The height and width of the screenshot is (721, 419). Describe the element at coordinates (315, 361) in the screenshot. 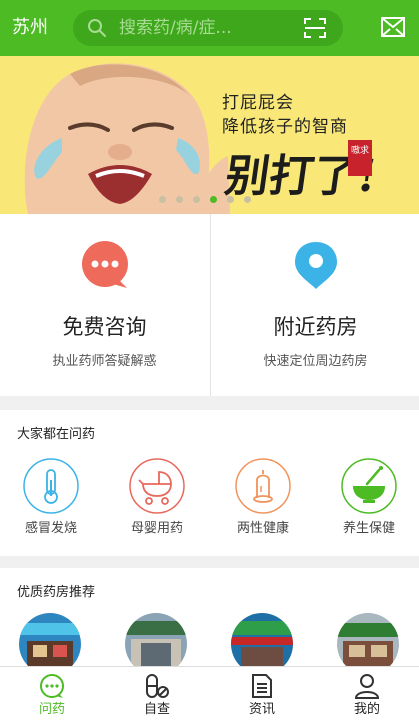

I see `nearby-pharmacy-subtitle: 快速定位周边药房` at that location.